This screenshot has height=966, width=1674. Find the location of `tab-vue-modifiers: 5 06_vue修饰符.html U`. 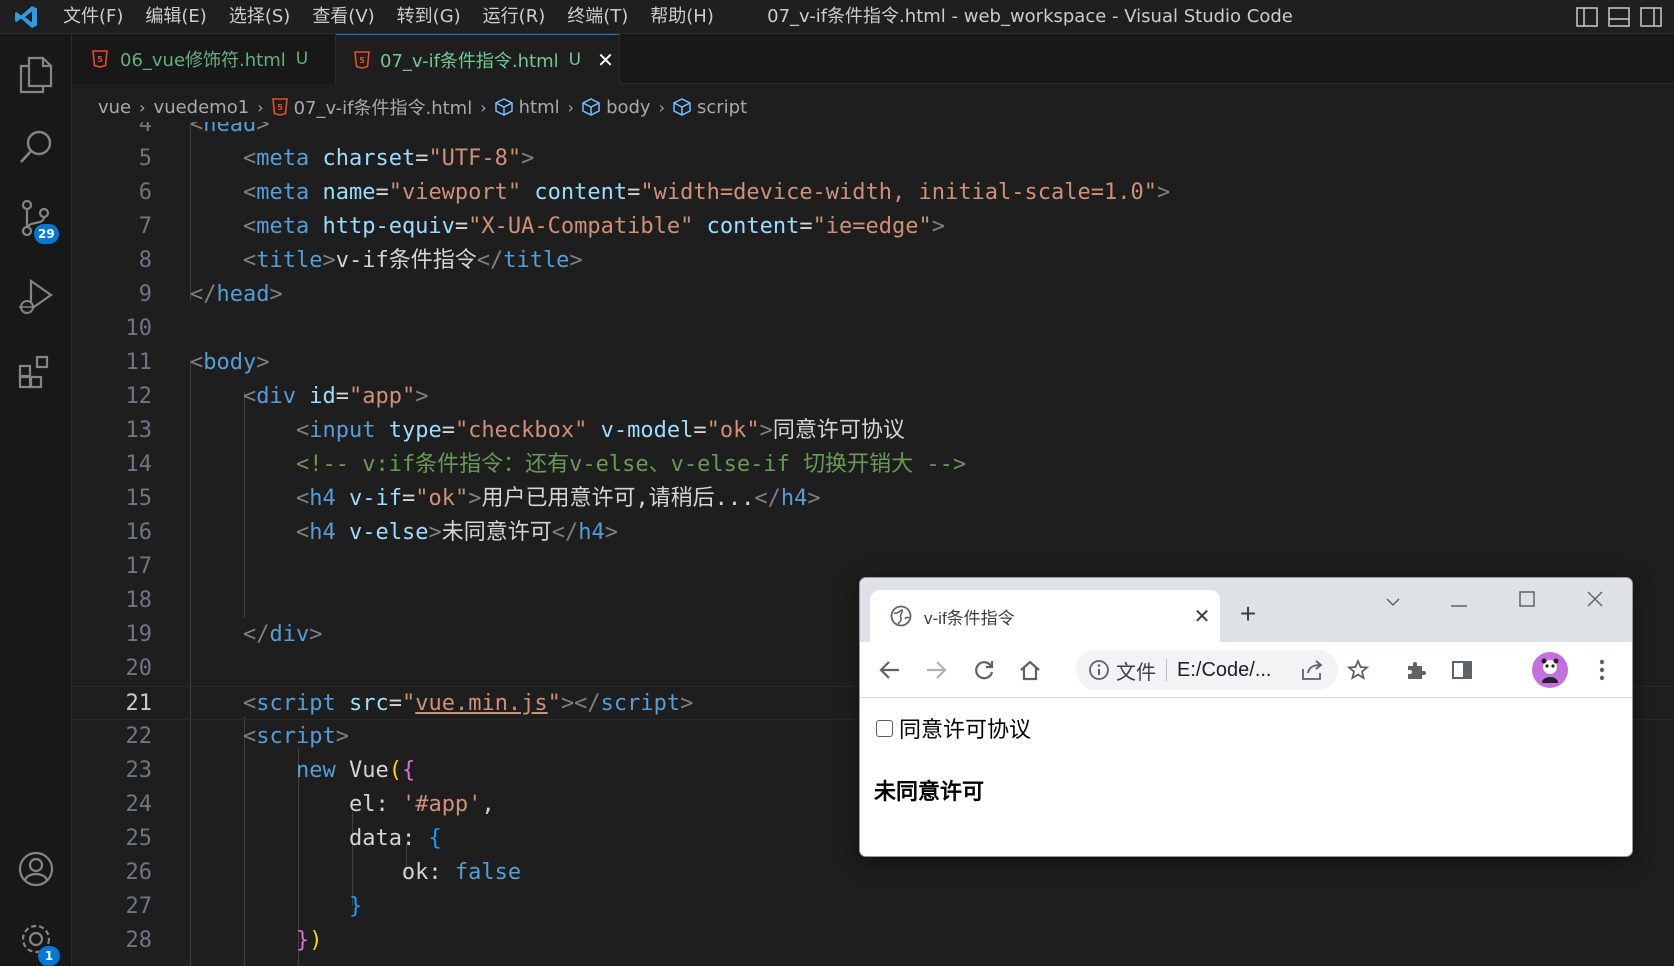

tab-vue-modifiers: 5 06_vue修饰符.html U is located at coordinates (204, 59).